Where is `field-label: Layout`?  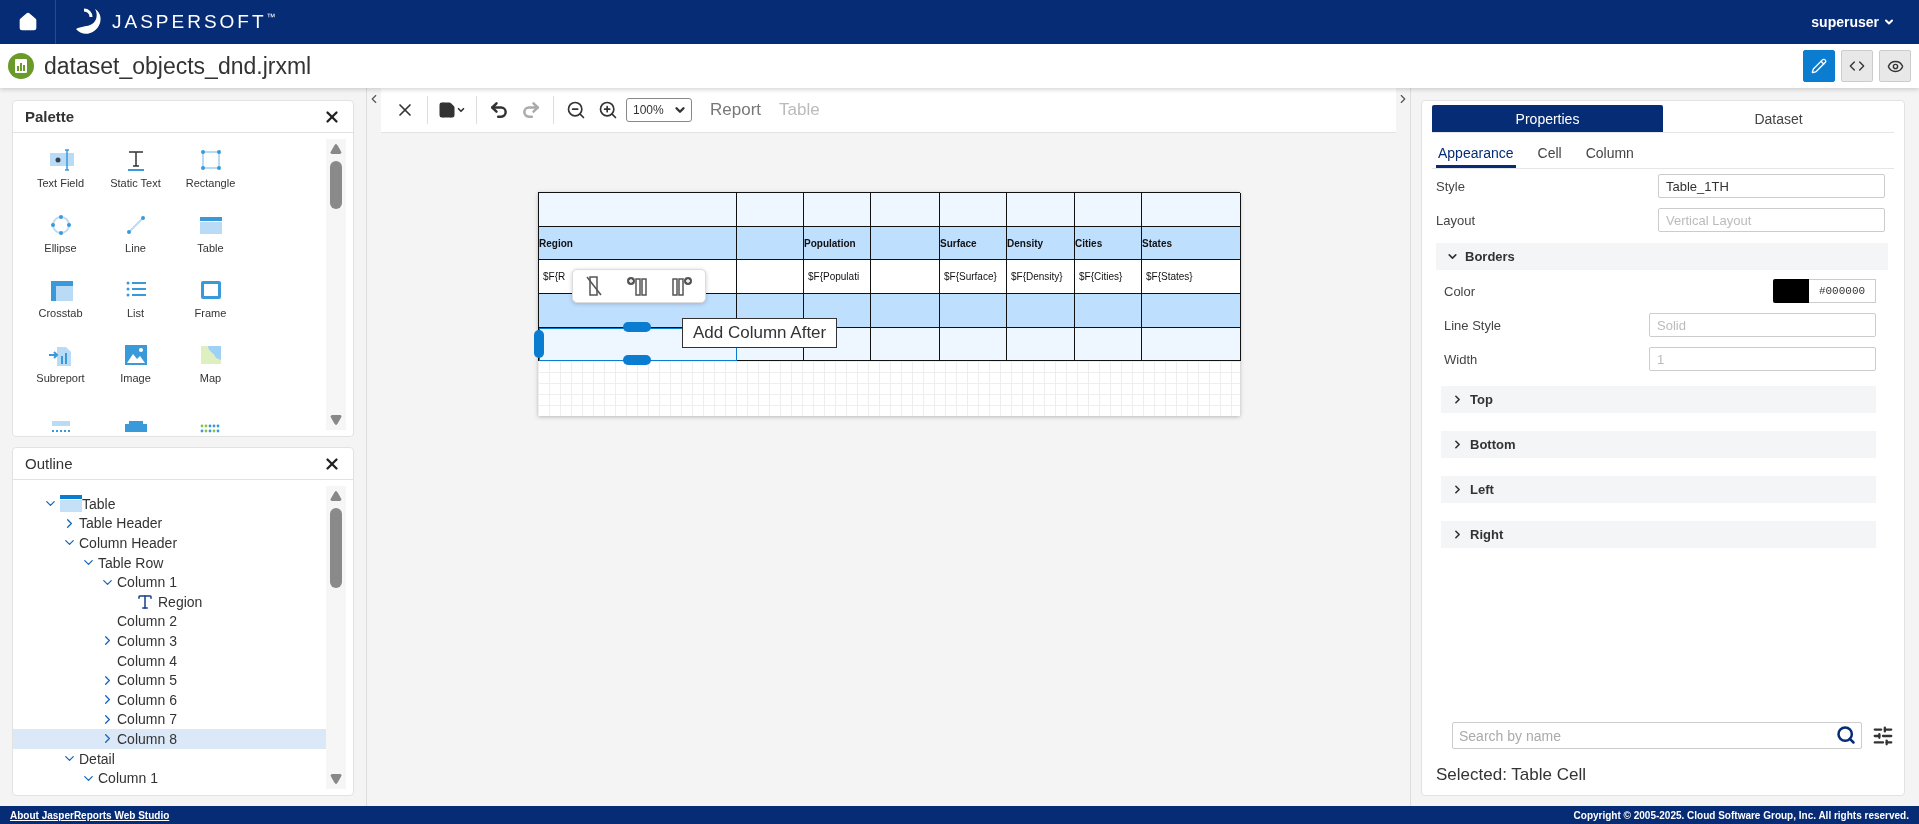 field-label: Layout is located at coordinates (1456, 220).